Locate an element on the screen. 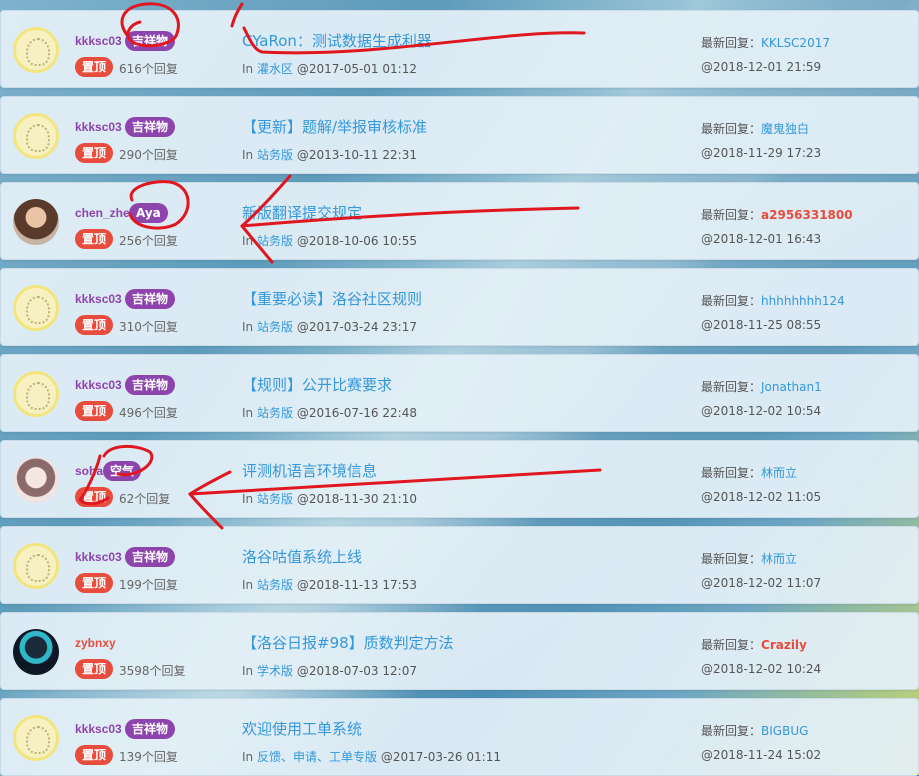  forum-link: 学术版 is located at coordinates (275, 671).